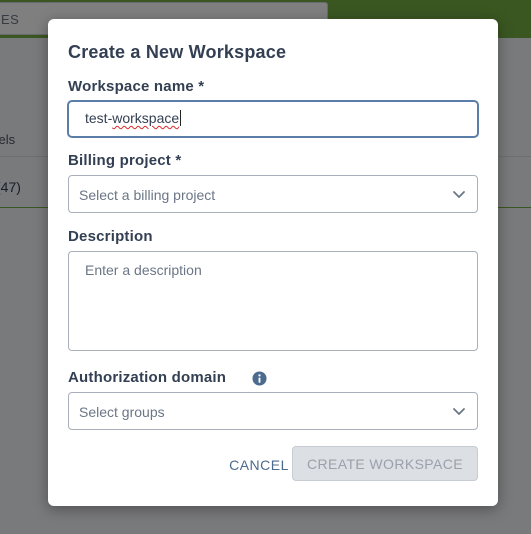  Describe the element at coordinates (125, 160) in the screenshot. I see `billing-project-label: Billing project *` at that location.